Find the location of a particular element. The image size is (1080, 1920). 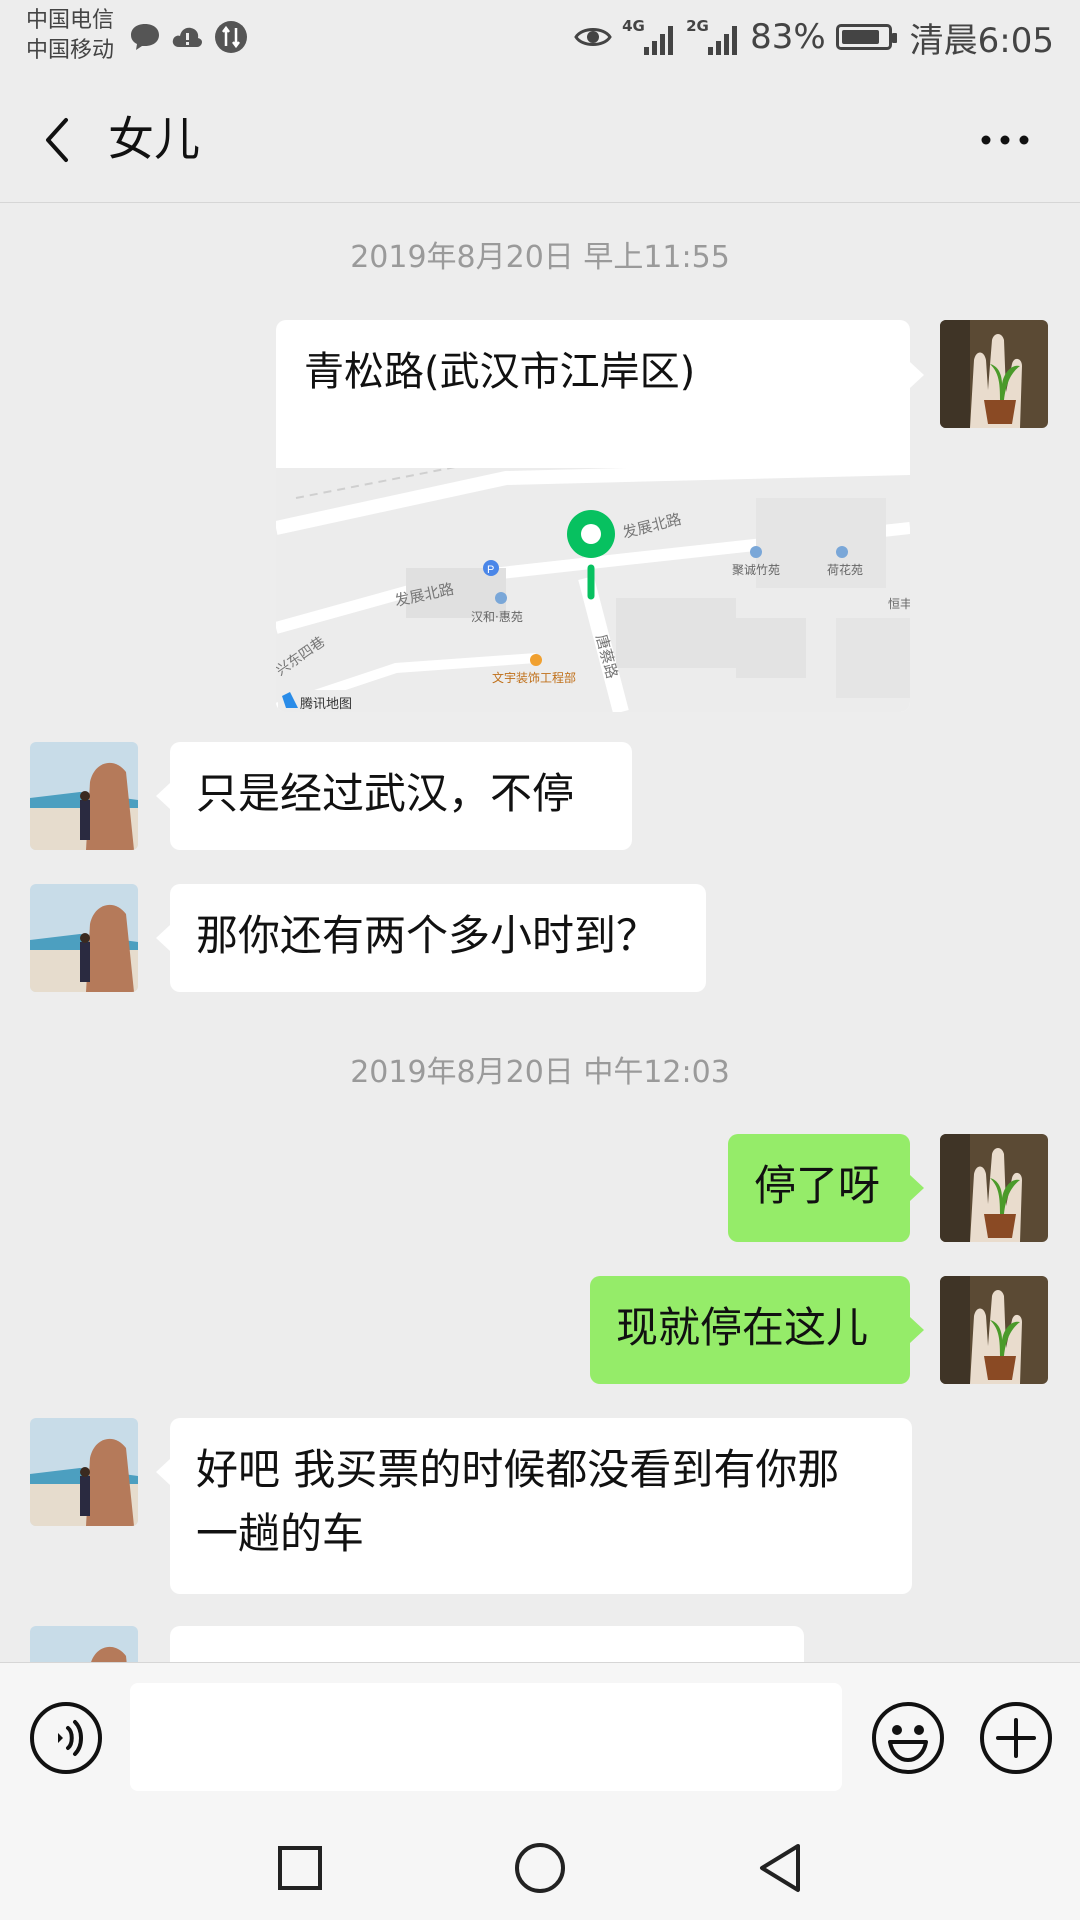

incoming-message: 那你还有两个多小时到？ is located at coordinates (438, 938).